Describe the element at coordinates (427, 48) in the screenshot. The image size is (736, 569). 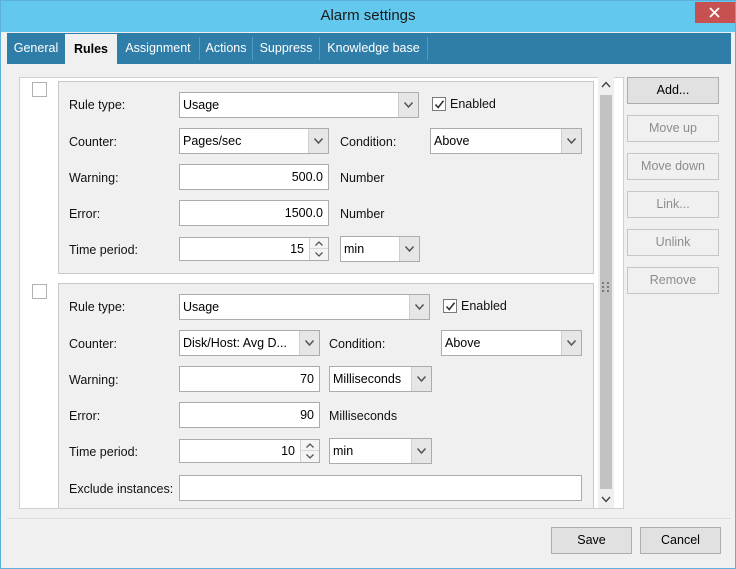
I see `tab-separator` at that location.